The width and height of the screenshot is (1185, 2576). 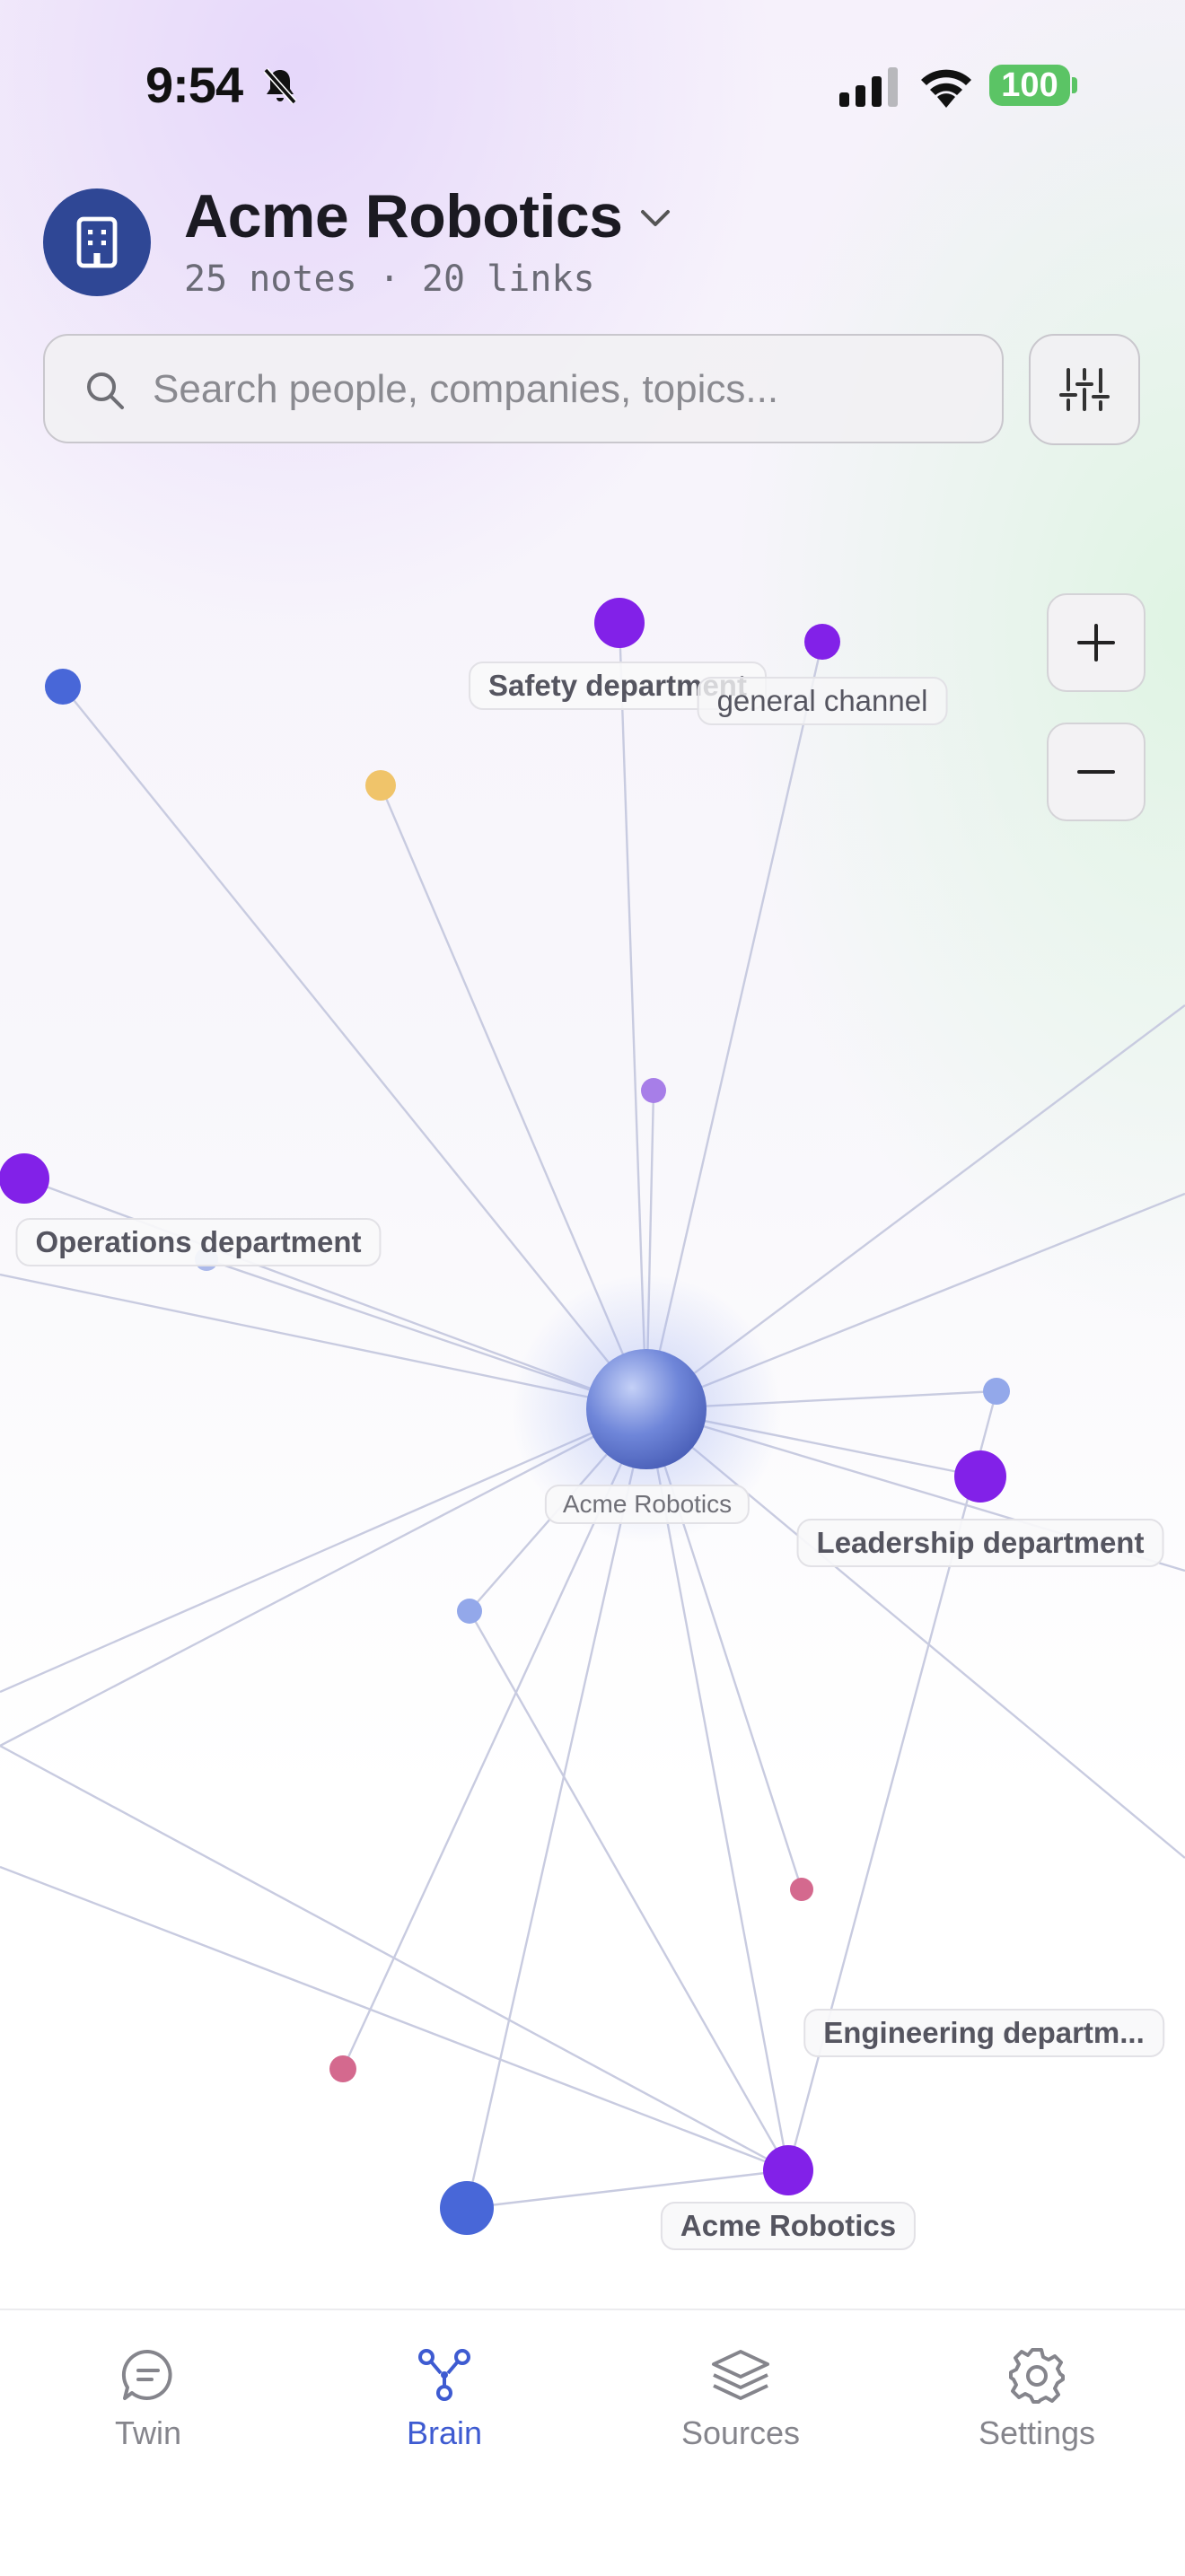 I want to click on layers-icon, so click(x=740, y=2375).